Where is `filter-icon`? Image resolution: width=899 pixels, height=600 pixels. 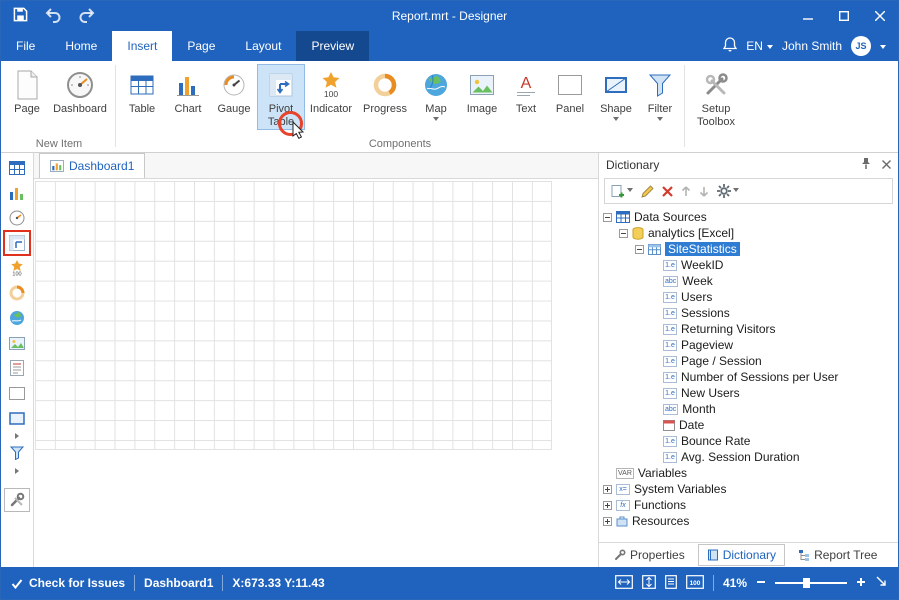
filter-icon is located at coordinates (660, 85).